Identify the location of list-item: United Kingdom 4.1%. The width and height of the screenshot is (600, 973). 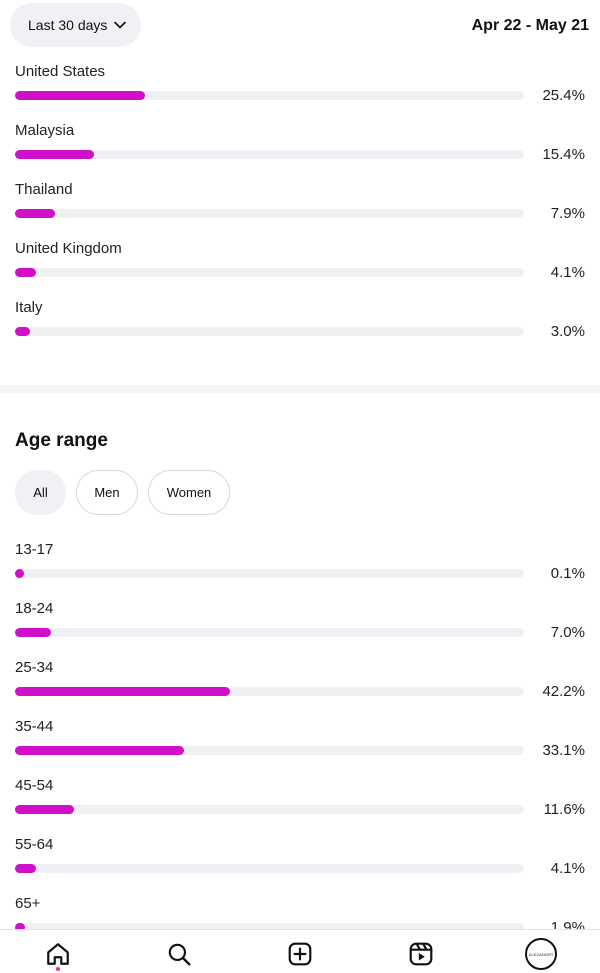
(300, 266).